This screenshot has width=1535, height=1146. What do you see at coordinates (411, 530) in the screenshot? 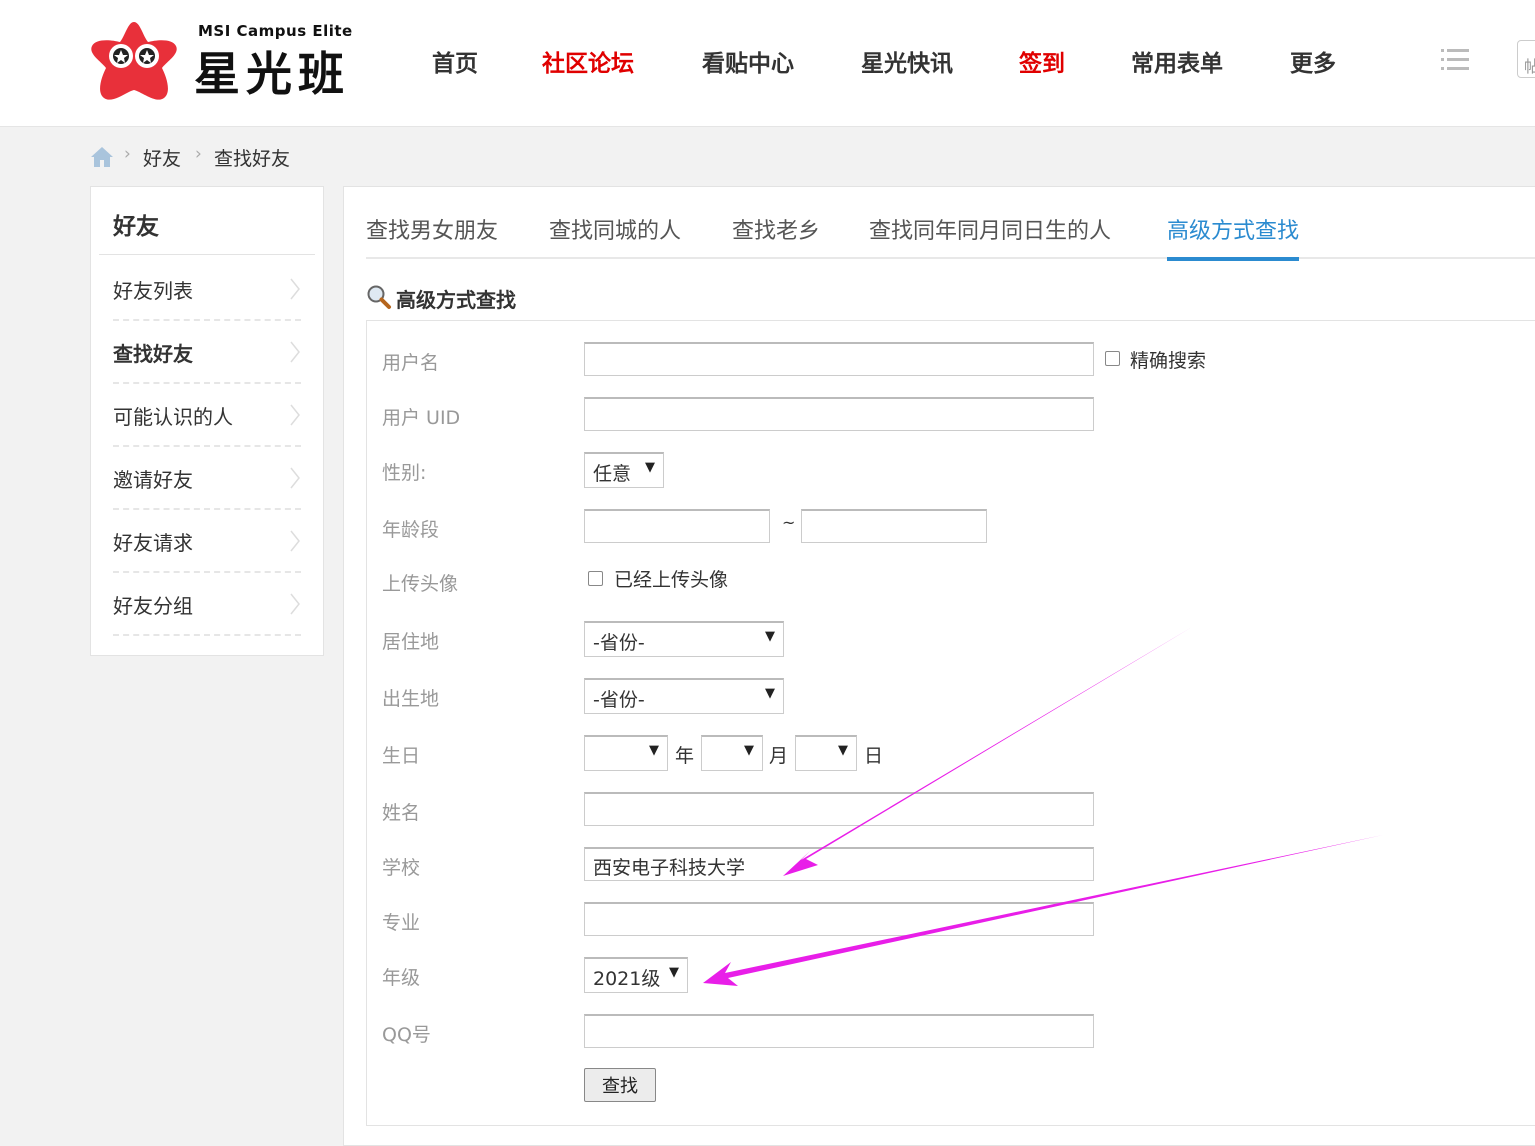
I see `age-range-label: 年龄段` at bounding box center [411, 530].